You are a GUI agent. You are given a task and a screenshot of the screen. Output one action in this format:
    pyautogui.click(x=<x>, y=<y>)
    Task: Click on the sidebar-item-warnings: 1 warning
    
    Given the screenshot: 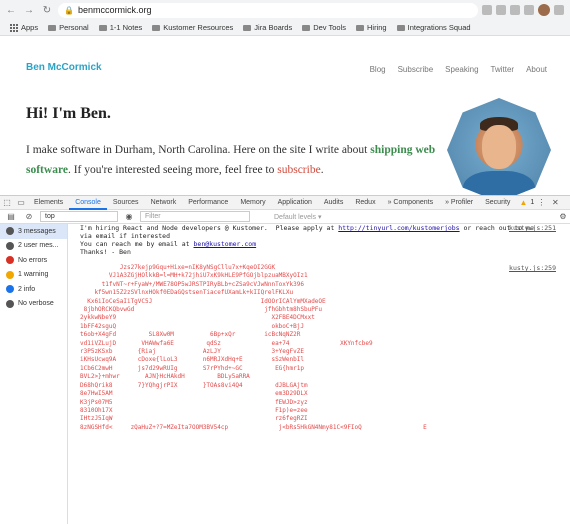 What is the action you would take?
    pyautogui.click(x=33, y=275)
    